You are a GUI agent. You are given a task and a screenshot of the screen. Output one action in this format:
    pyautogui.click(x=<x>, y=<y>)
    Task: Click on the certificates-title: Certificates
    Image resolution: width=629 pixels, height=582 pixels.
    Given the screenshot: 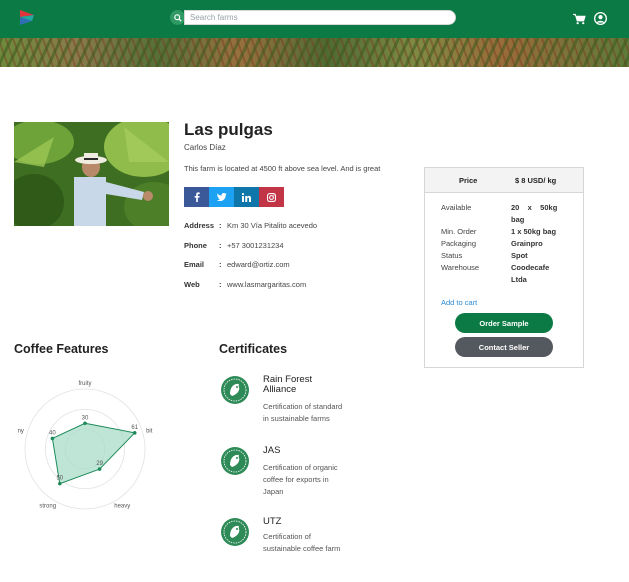 What is the action you would take?
    pyautogui.click(x=253, y=349)
    